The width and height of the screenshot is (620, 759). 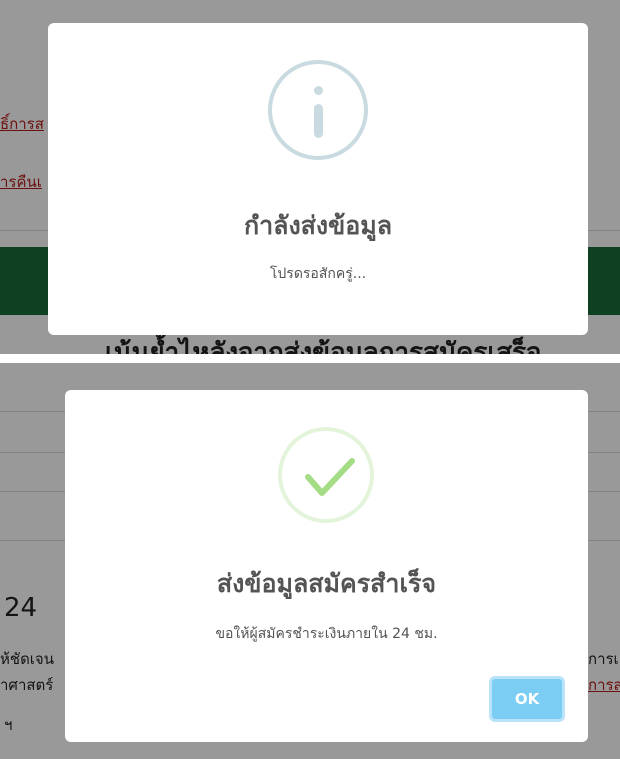 What do you see at coordinates (330, 477) in the screenshot?
I see `checkmark-svg` at bounding box center [330, 477].